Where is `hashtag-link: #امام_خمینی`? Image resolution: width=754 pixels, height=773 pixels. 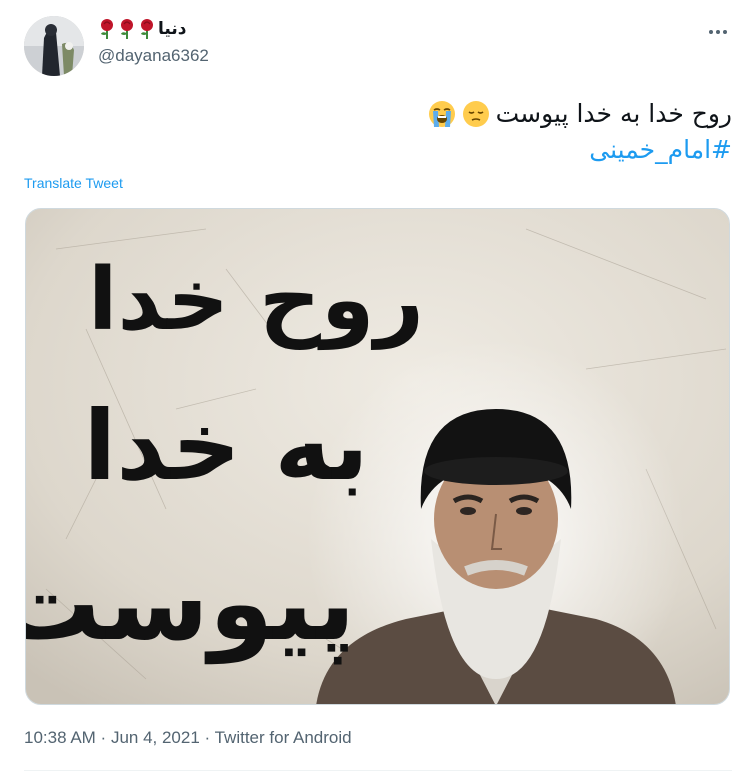 hashtag-link: #امام_خمینی is located at coordinates (660, 150).